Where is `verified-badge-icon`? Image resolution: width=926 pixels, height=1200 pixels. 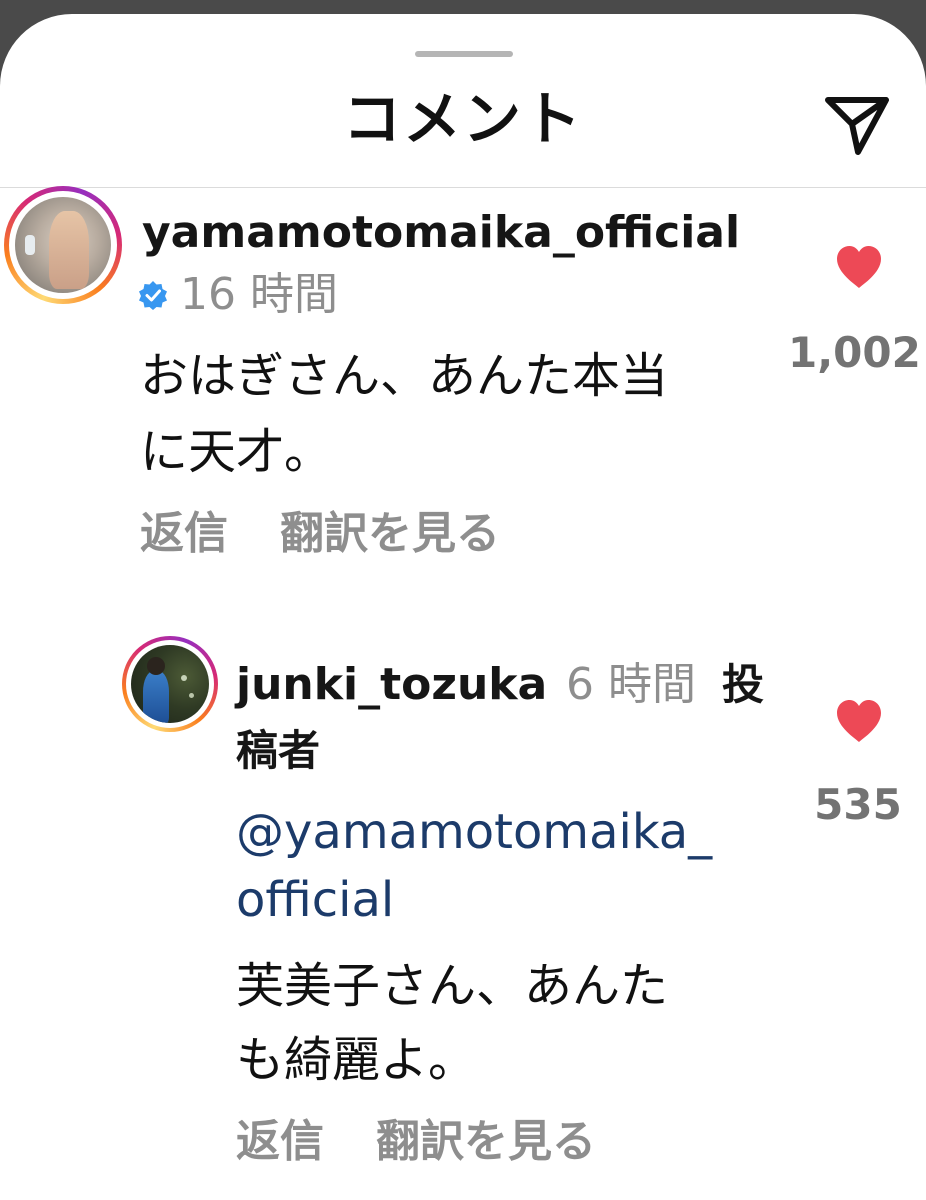 verified-badge-icon is located at coordinates (153, 295).